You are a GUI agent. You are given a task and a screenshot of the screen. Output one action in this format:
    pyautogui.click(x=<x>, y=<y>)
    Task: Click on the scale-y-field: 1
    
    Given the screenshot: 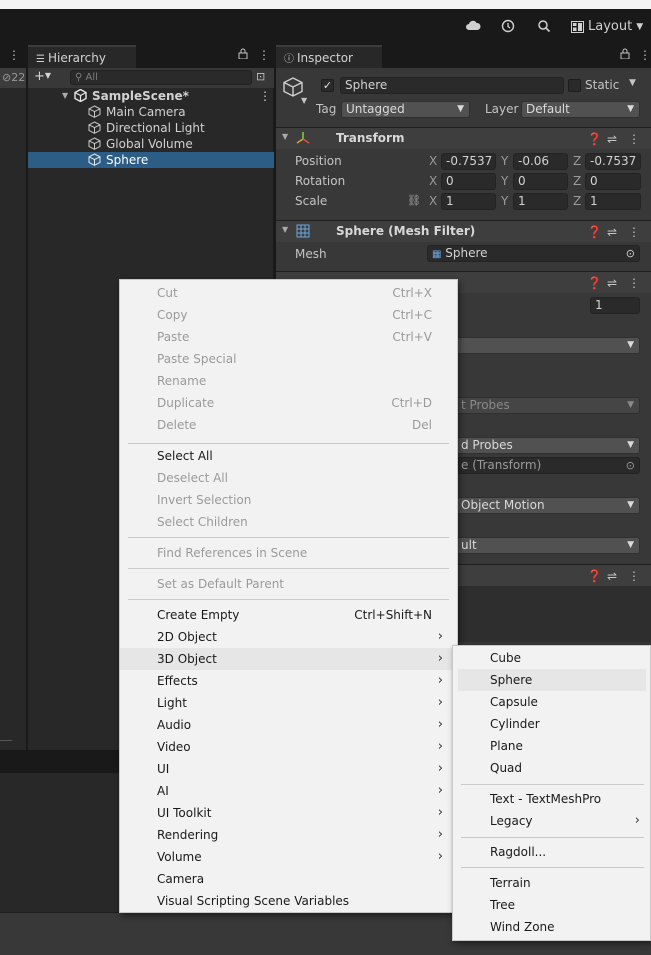 What is the action you would take?
    pyautogui.click(x=540, y=201)
    